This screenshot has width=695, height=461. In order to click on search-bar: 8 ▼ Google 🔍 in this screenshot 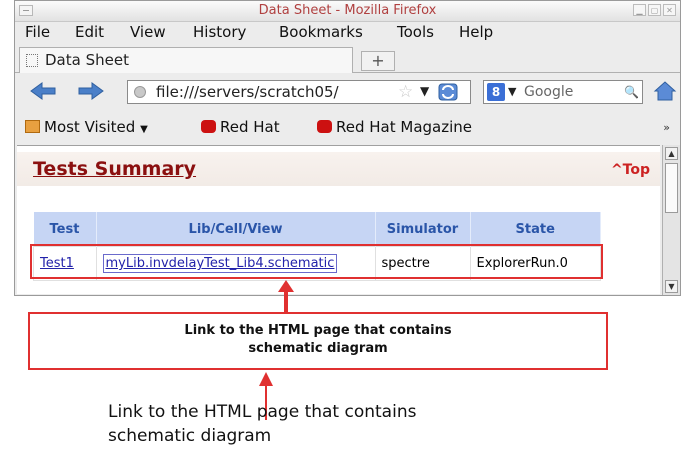, I will do `click(563, 92)`.